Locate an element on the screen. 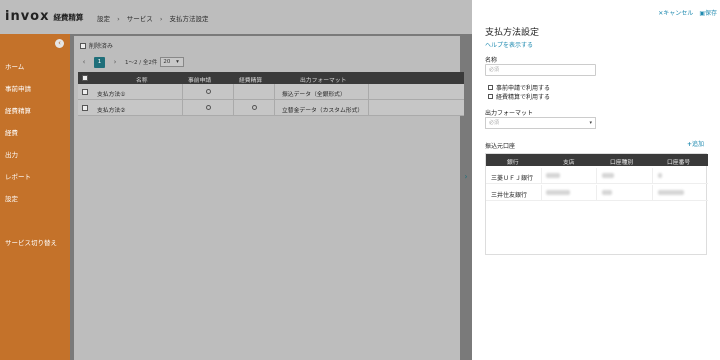 The height and width of the screenshot is (360, 720). cancel-button: ✕キャンセル is located at coordinates (675, 12).